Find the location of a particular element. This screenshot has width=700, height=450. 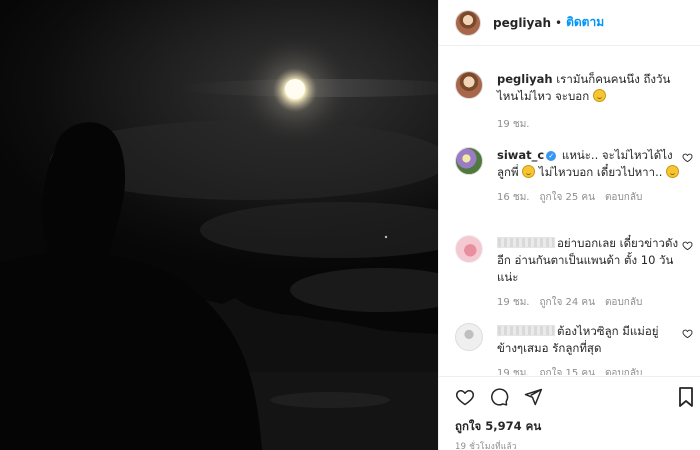

water is located at coordinates (339, 411).